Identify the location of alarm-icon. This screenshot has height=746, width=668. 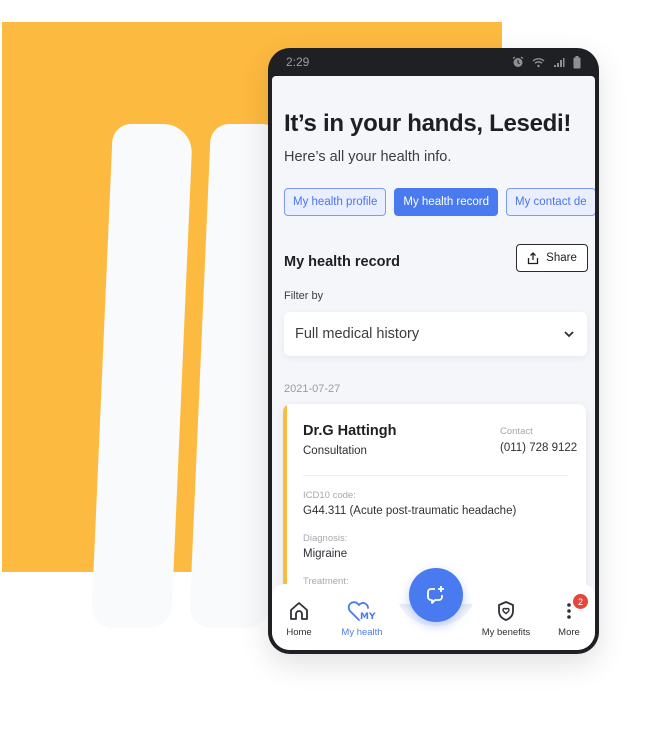
(518, 61).